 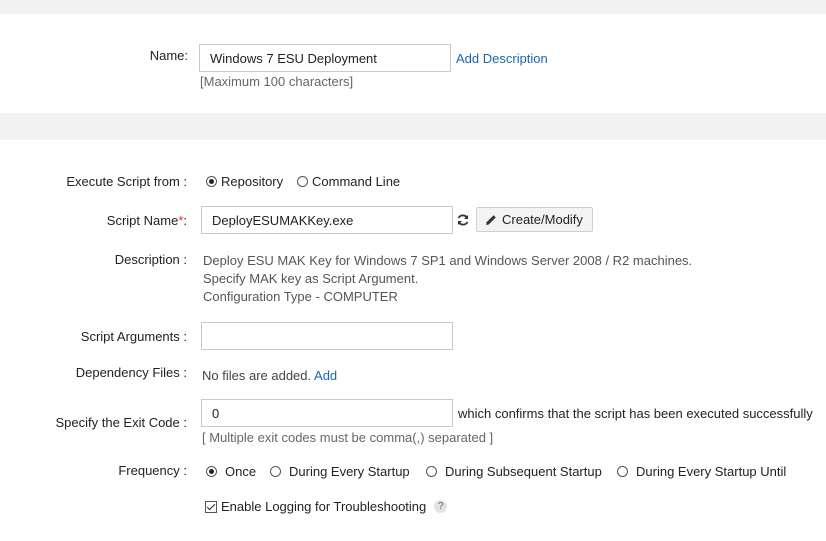 What do you see at coordinates (463, 220) in the screenshot?
I see `refresh-icon` at bounding box center [463, 220].